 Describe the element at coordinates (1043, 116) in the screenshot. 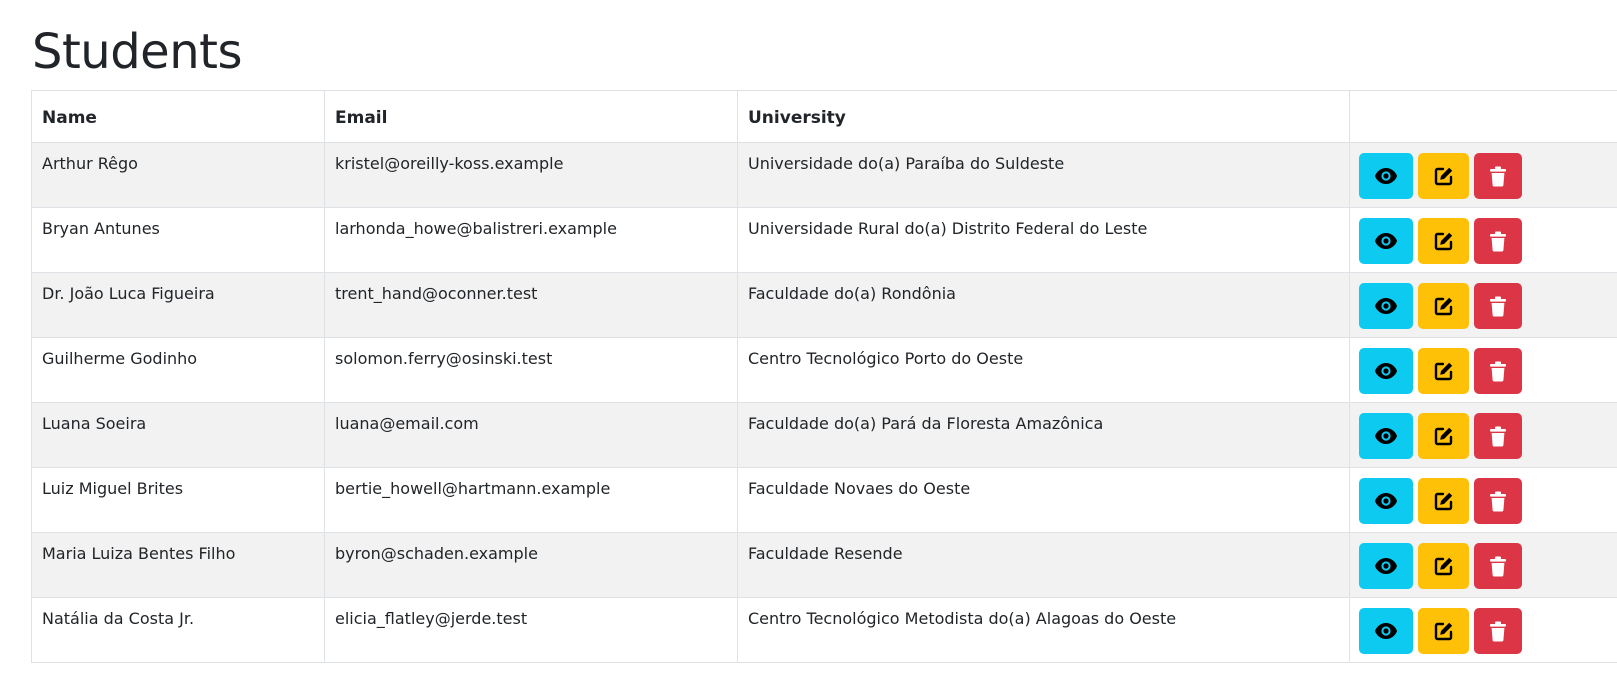

I see `column-header-university: University` at that location.